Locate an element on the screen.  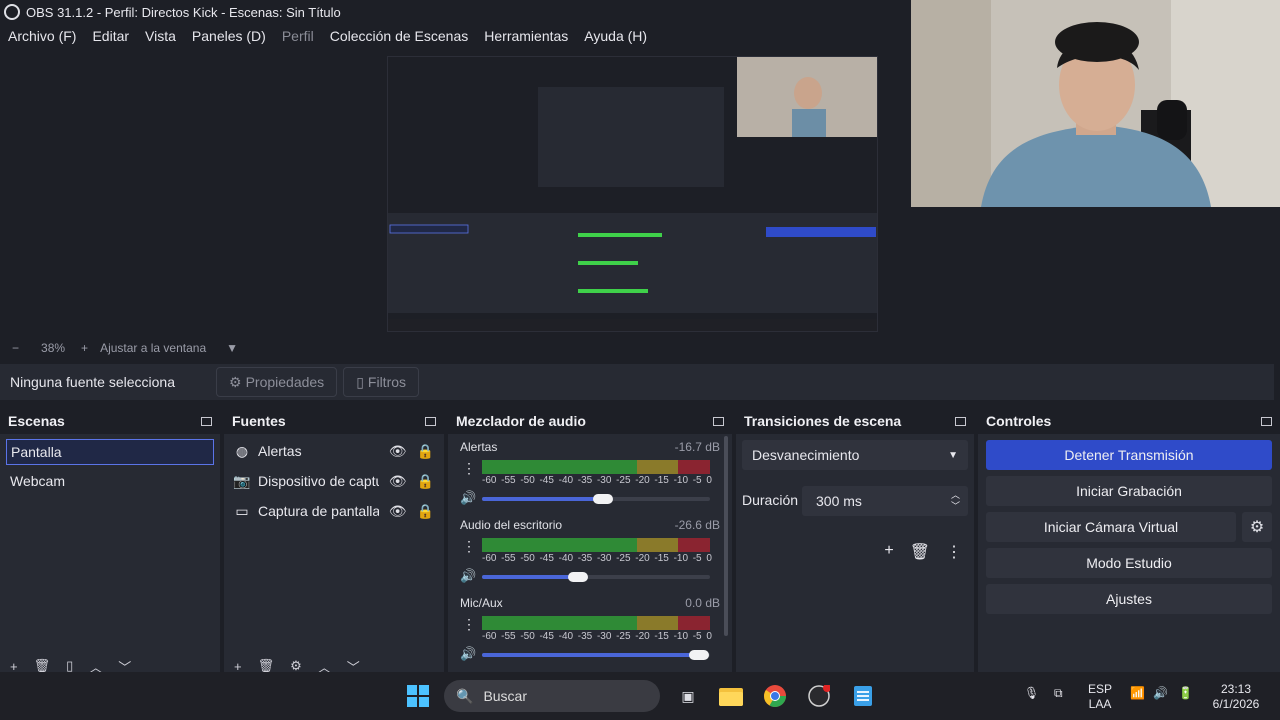
start-virtual-camera-button: Iniciar Cámara Virtual is located at coordinates (1111, 527).